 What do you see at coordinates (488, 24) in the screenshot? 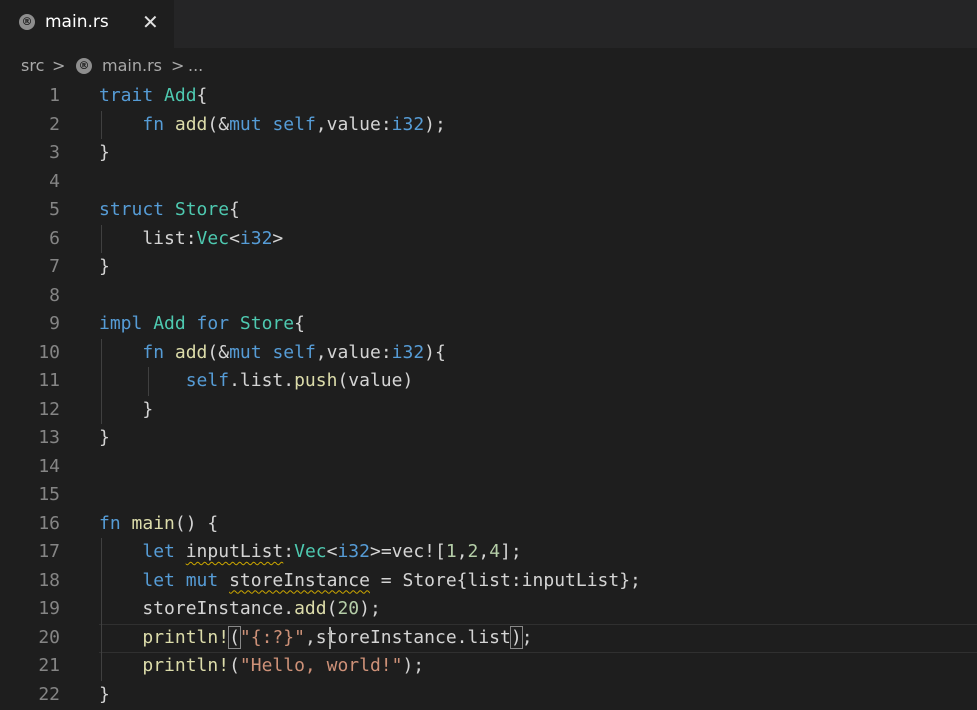
I see `tab-bar: ® main.rs ✕` at bounding box center [488, 24].